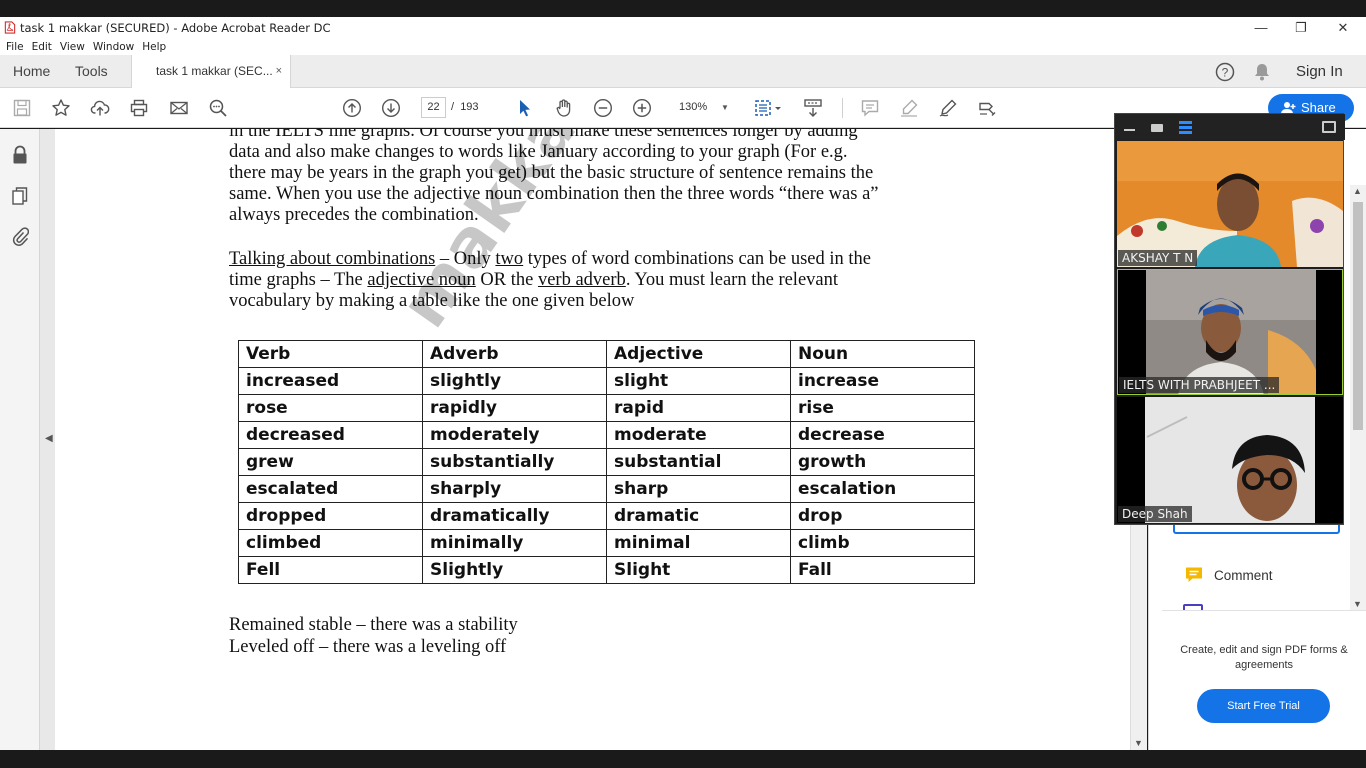 This screenshot has width=1366, height=768. I want to click on paragraph-3-line-2: Leveled off – there was a leveling off, so click(368, 647).